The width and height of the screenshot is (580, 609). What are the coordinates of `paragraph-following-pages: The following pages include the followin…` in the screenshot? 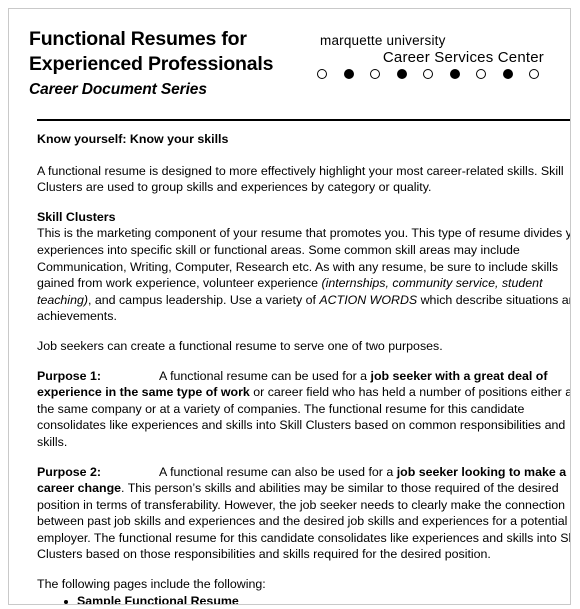 It's located at (151, 584).